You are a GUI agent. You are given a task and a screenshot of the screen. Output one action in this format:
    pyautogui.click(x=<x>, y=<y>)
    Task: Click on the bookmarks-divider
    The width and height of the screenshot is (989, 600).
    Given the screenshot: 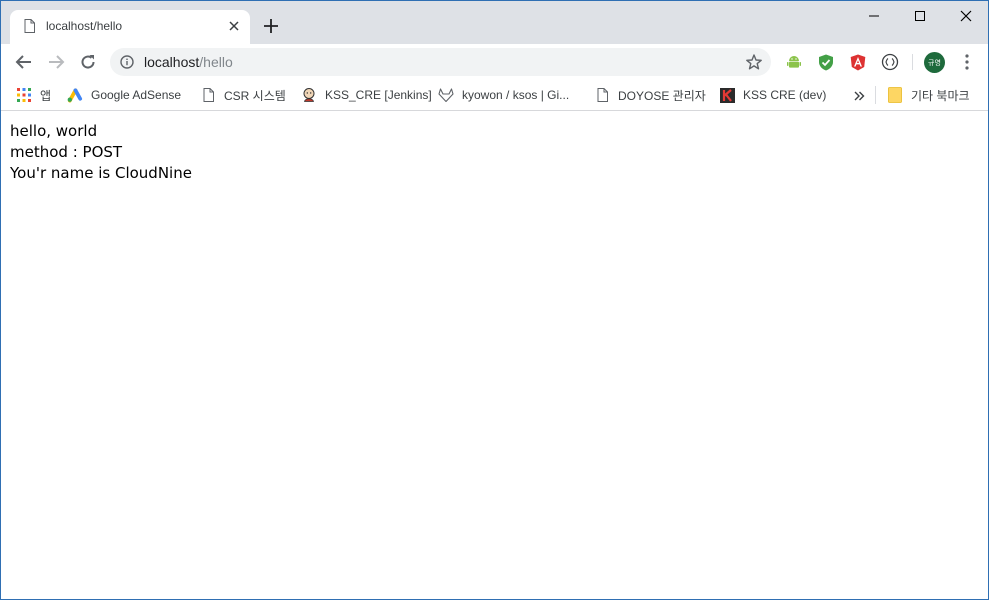 What is the action you would take?
    pyautogui.click(x=875, y=95)
    